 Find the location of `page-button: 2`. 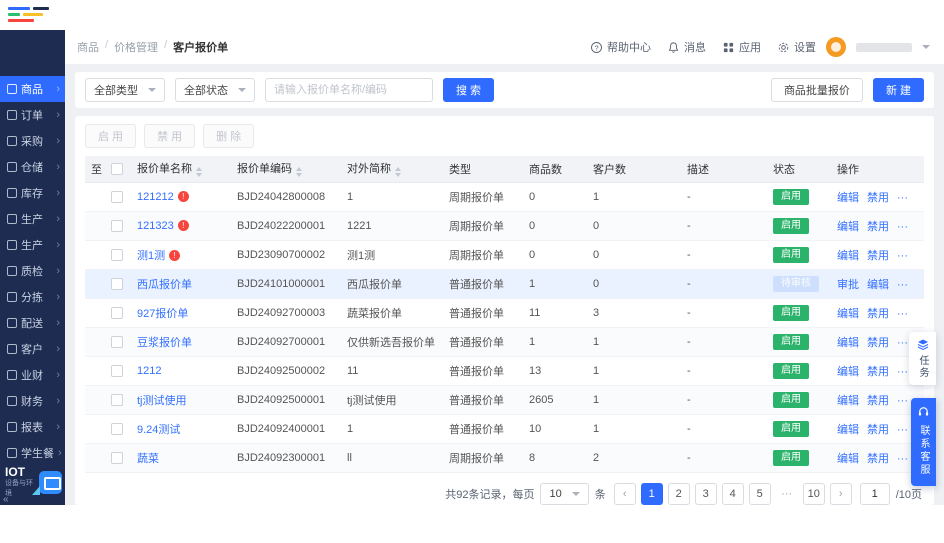

page-button: 2 is located at coordinates (678, 493).